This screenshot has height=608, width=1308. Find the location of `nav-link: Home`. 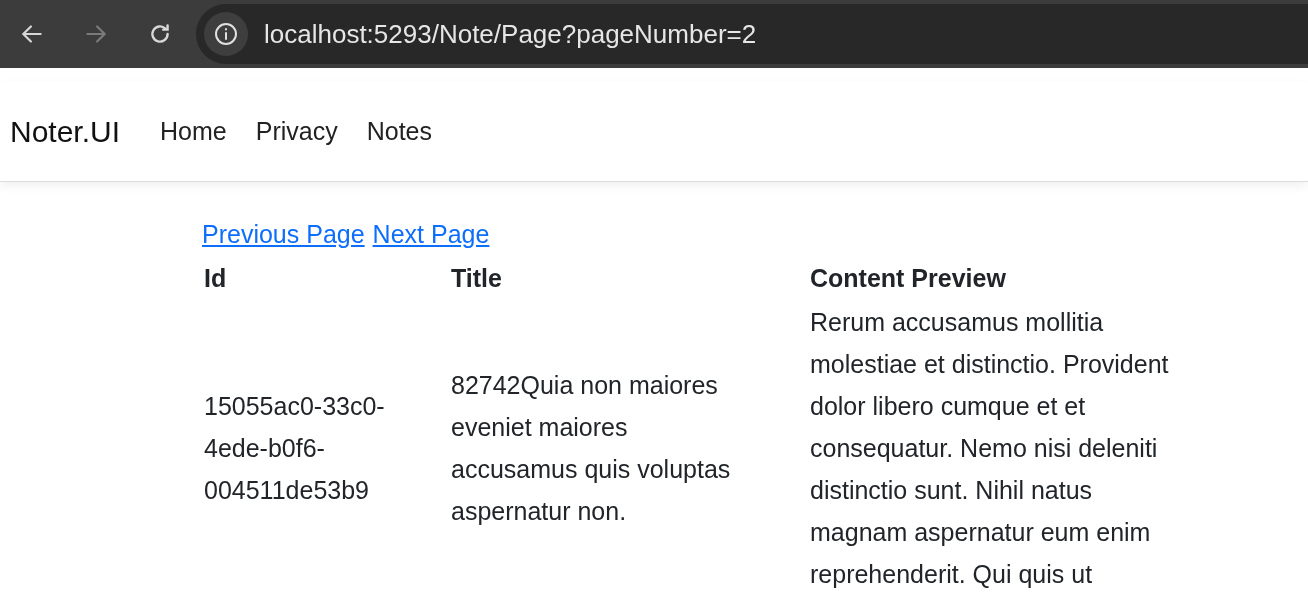

nav-link: Home is located at coordinates (193, 131).